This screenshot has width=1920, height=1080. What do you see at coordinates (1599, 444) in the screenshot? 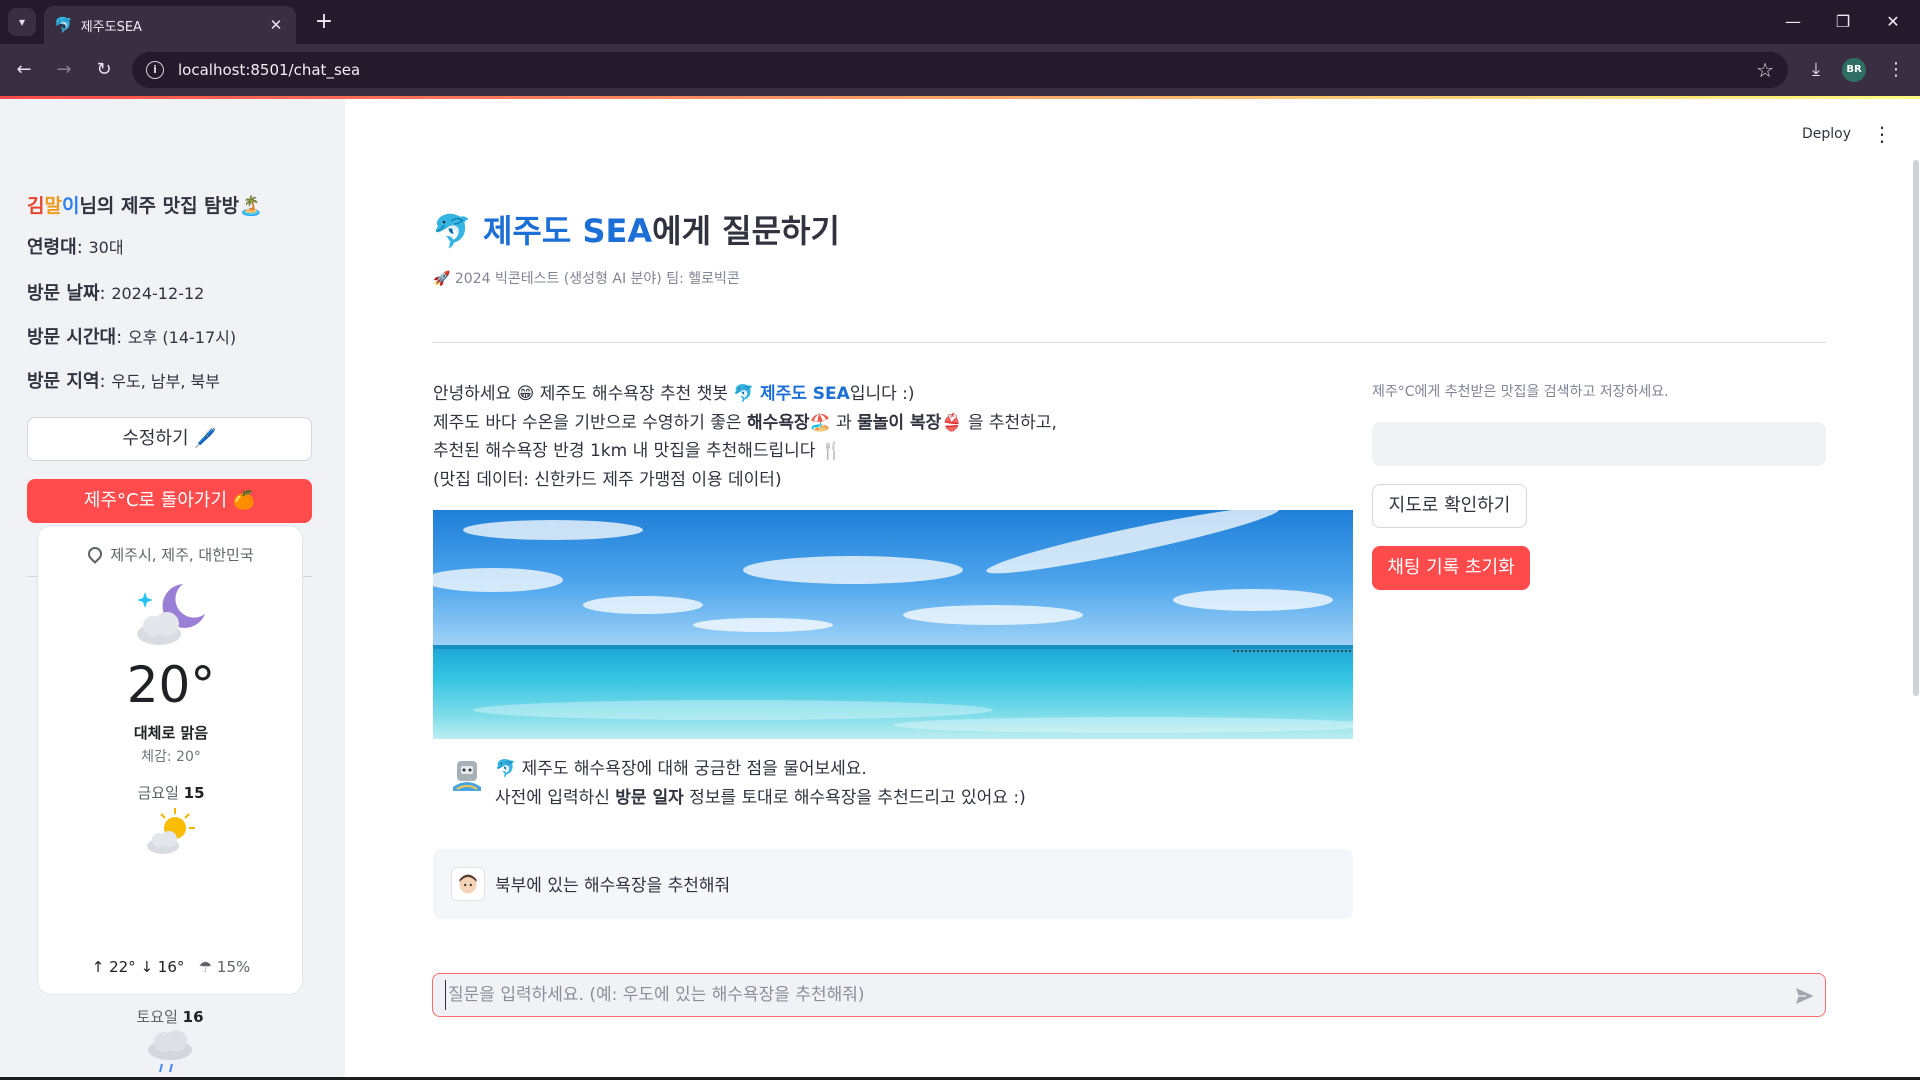
I see `restaurant-search-input` at bounding box center [1599, 444].